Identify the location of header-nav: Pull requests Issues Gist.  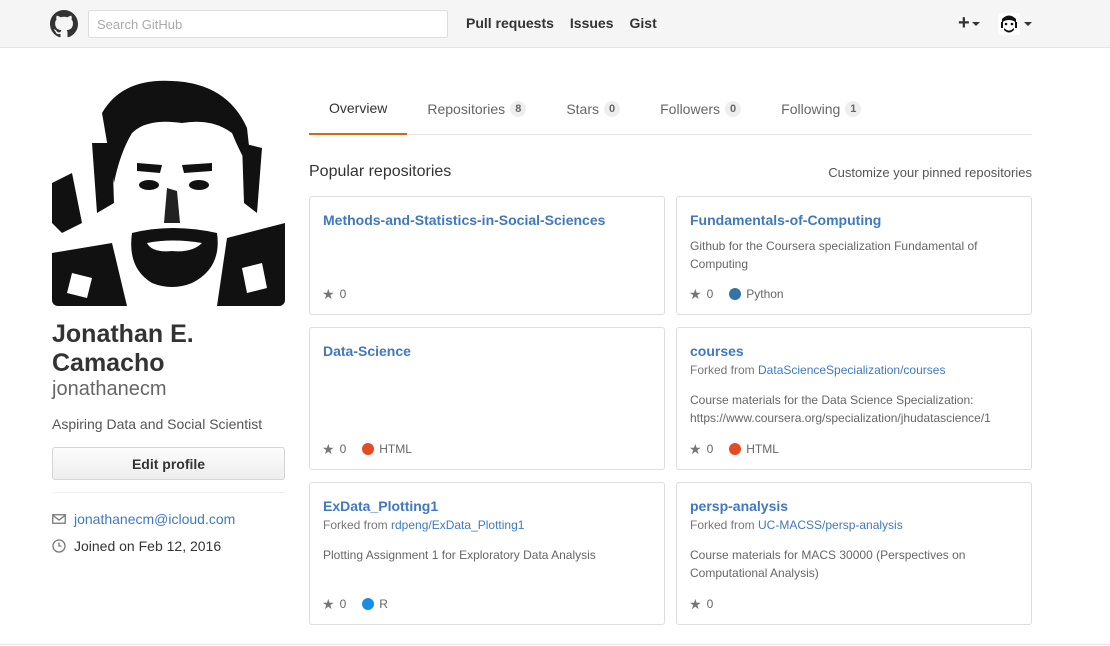
(561, 23).